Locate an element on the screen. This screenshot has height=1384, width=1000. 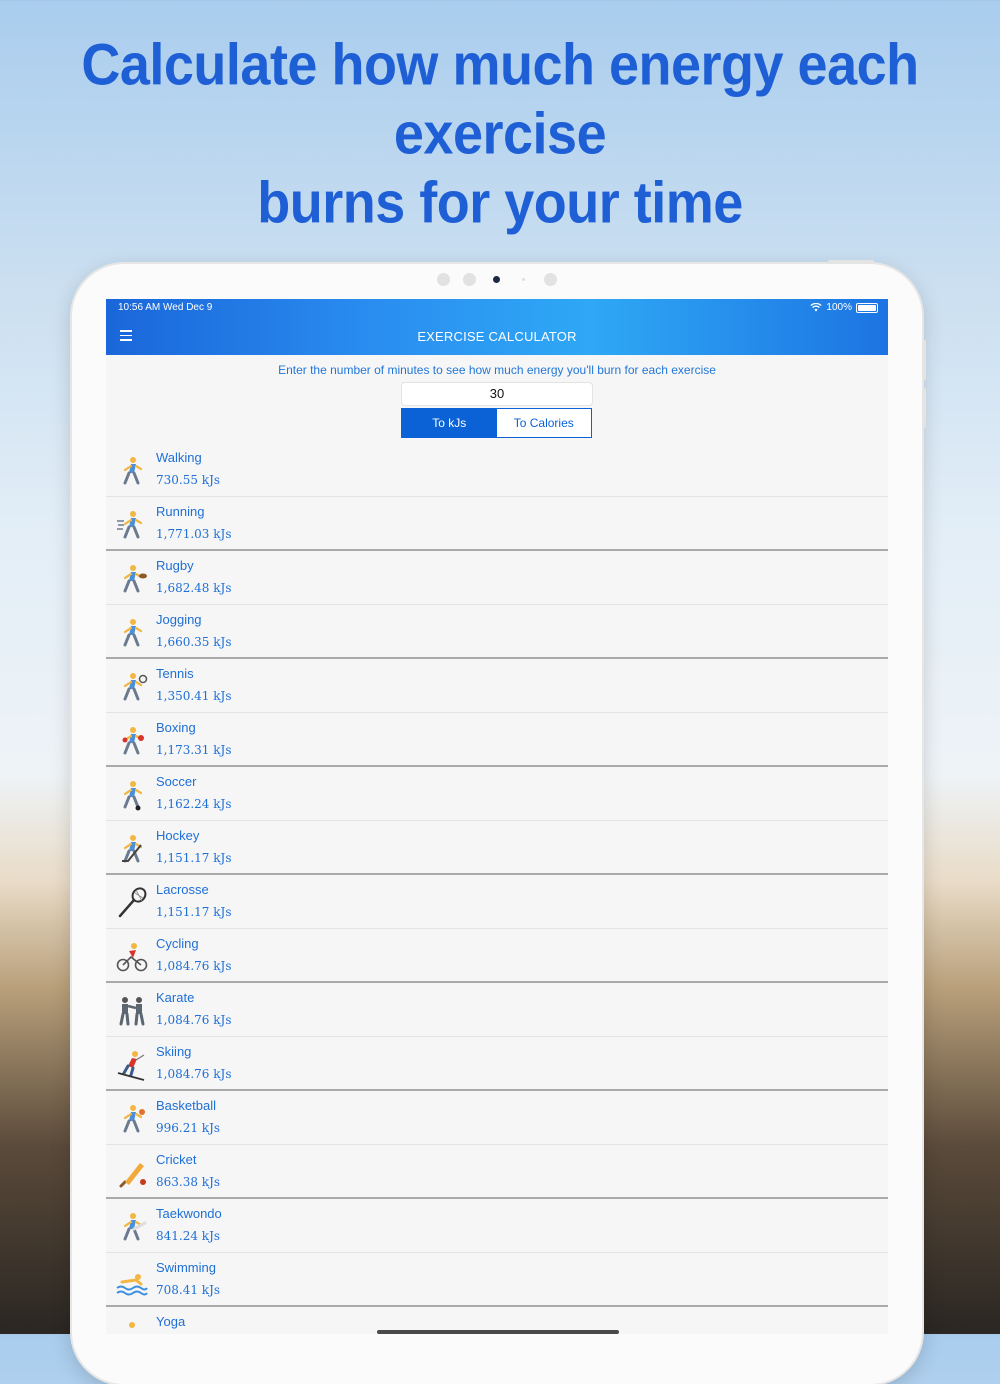
exercise-energy: 841.24 kJs is located at coordinates (188, 1236).